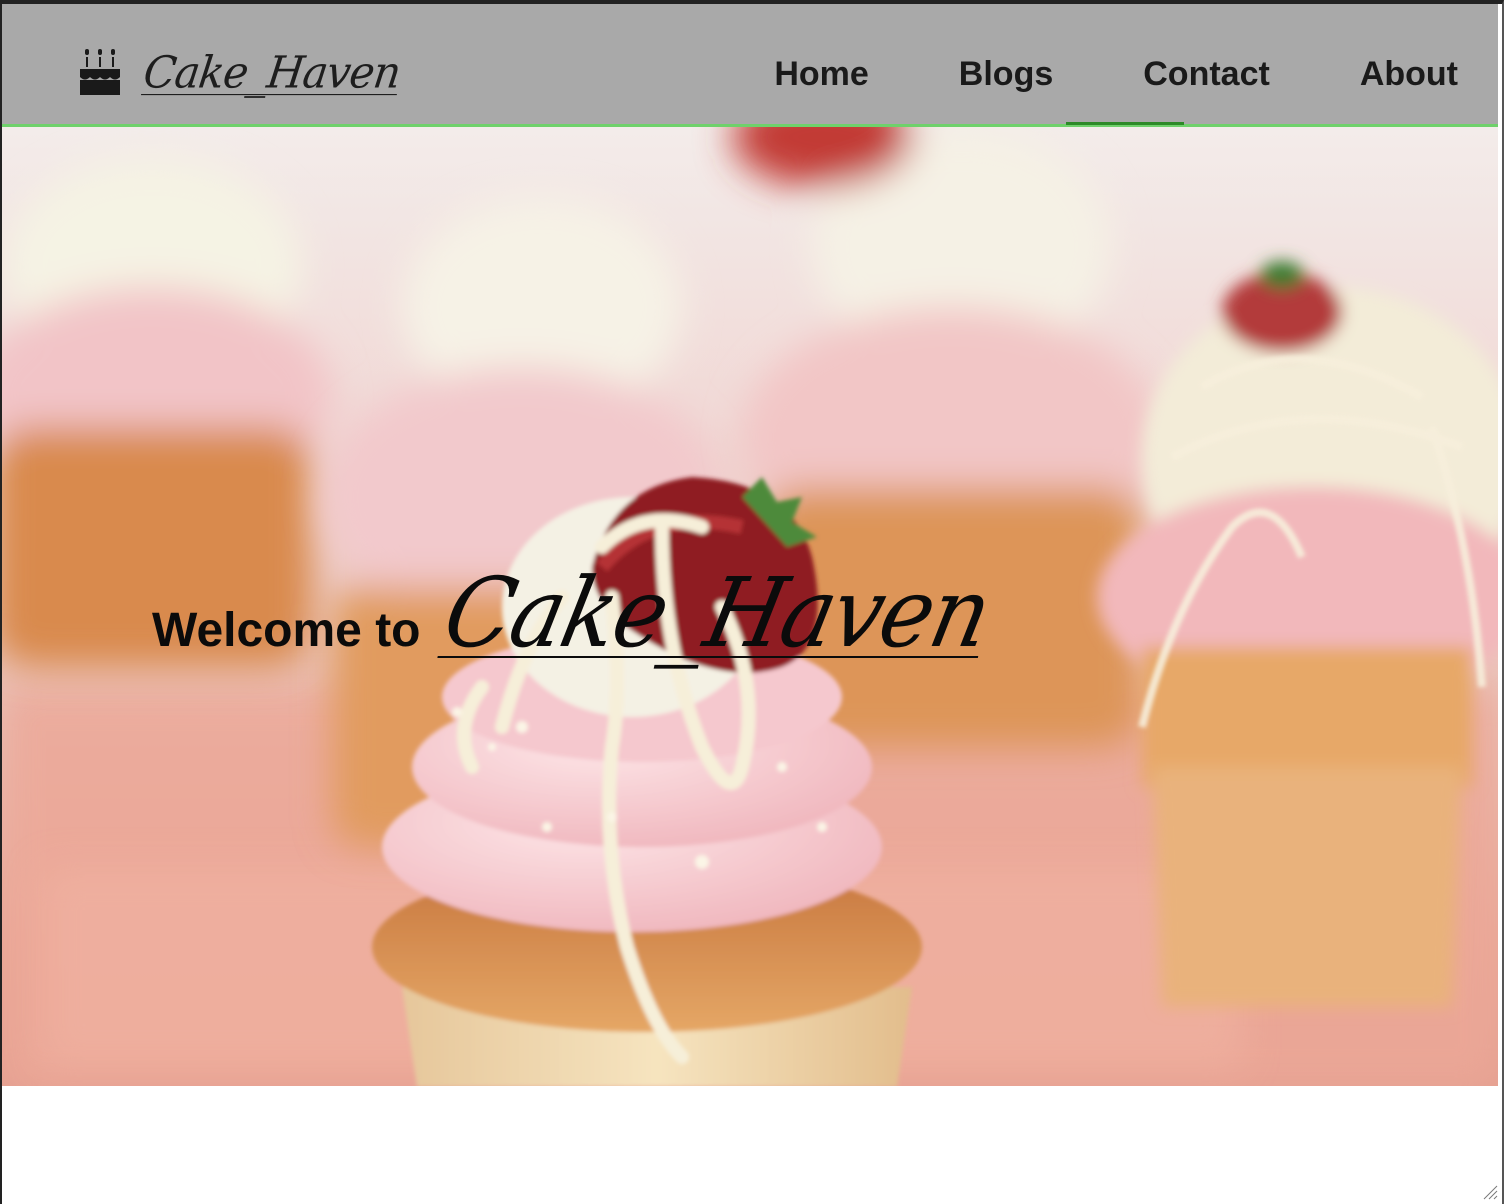 The image size is (1504, 1204). I want to click on birthday-cake-icon, so click(100, 72).